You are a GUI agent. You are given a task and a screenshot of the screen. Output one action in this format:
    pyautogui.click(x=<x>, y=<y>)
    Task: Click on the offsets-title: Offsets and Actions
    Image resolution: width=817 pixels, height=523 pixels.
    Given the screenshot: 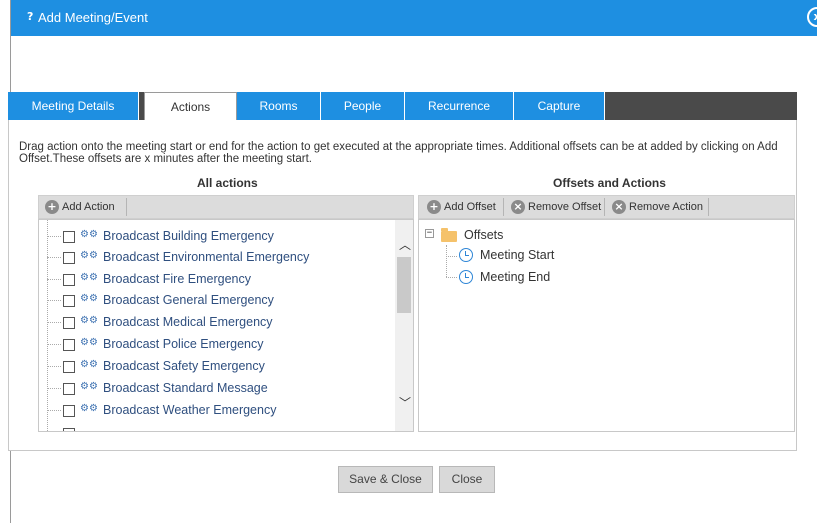 What is the action you would take?
    pyautogui.click(x=609, y=183)
    